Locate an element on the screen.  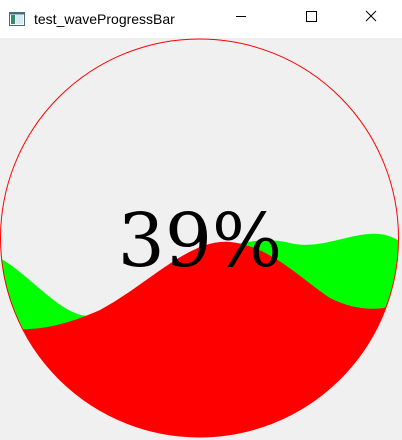
app-window-icon is located at coordinates (17, 19).